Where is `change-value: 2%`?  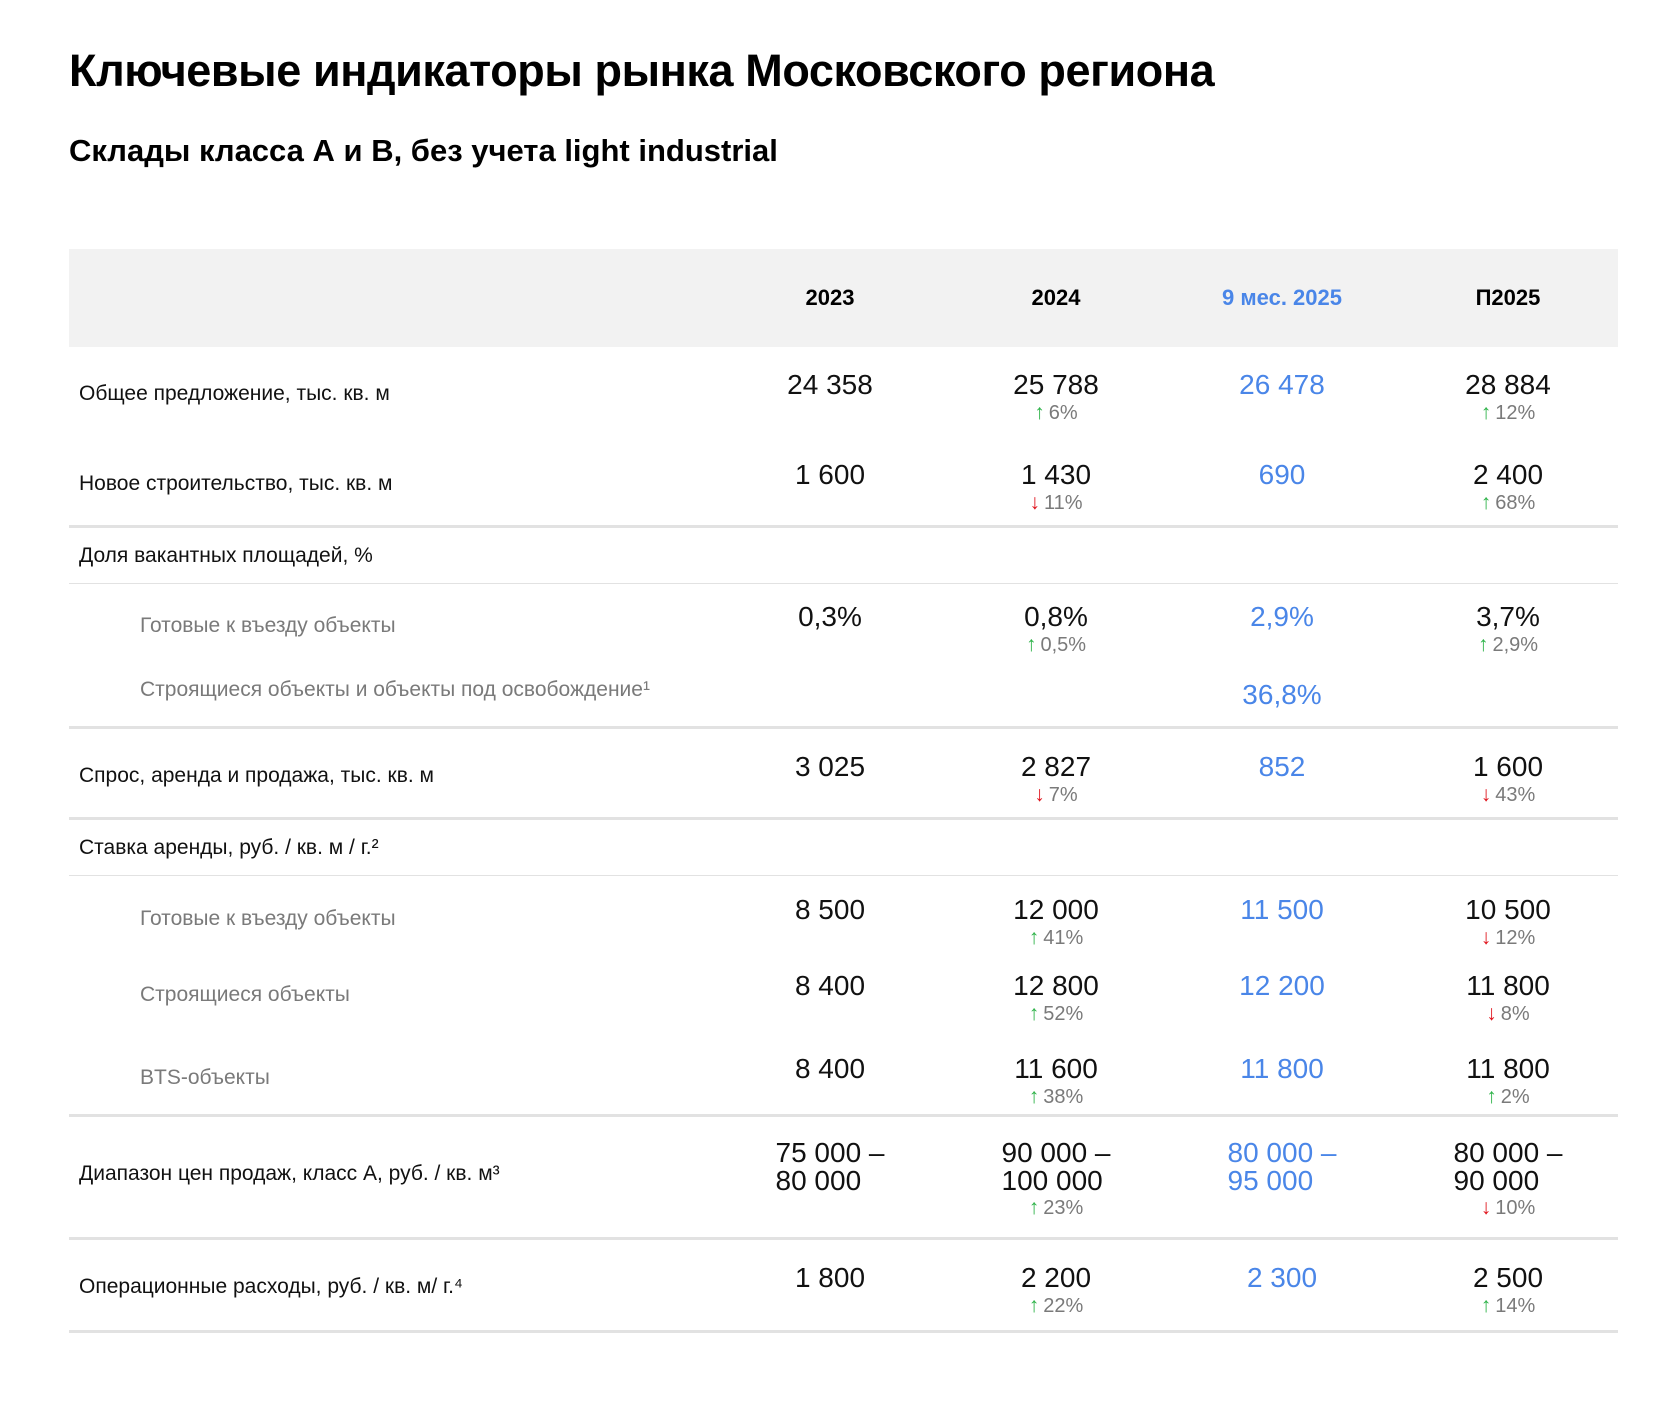 change-value: 2% is located at coordinates (1515, 1097).